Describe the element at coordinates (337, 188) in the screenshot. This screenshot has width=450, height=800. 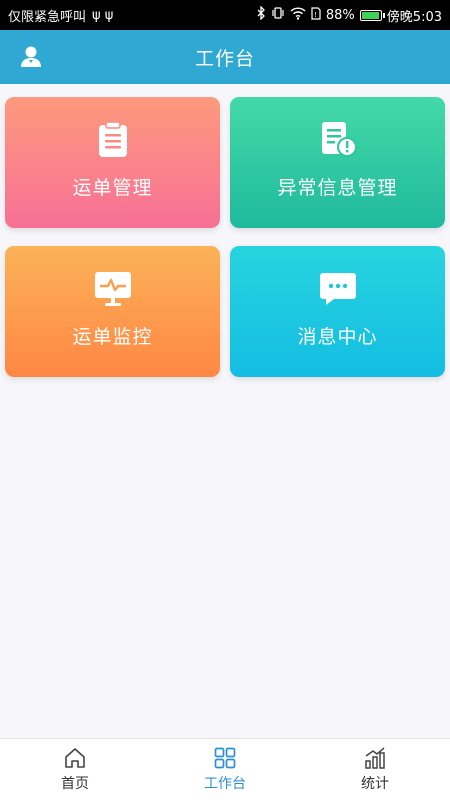
I see `tile-label: 异常信息管理` at that location.